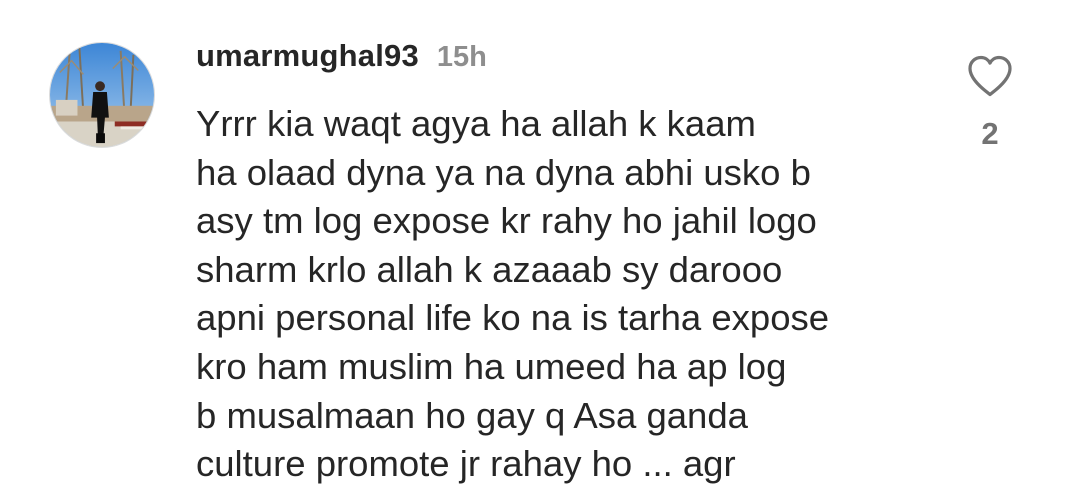 The height and width of the screenshot is (494, 1080). I want to click on avatar-photo, so click(102, 95).